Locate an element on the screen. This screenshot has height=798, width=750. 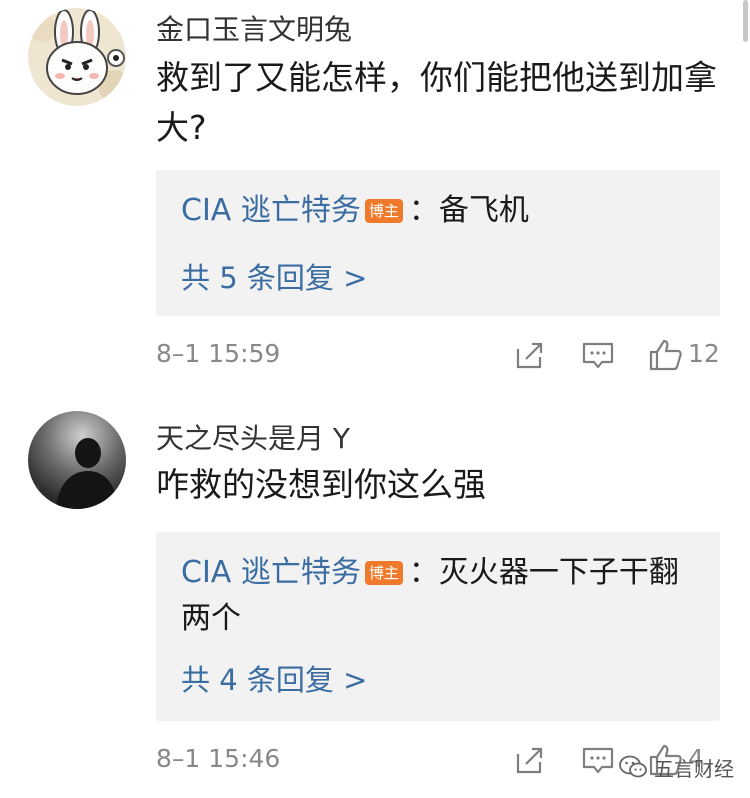
username: 金口玉言文明兔 is located at coordinates (254, 28).